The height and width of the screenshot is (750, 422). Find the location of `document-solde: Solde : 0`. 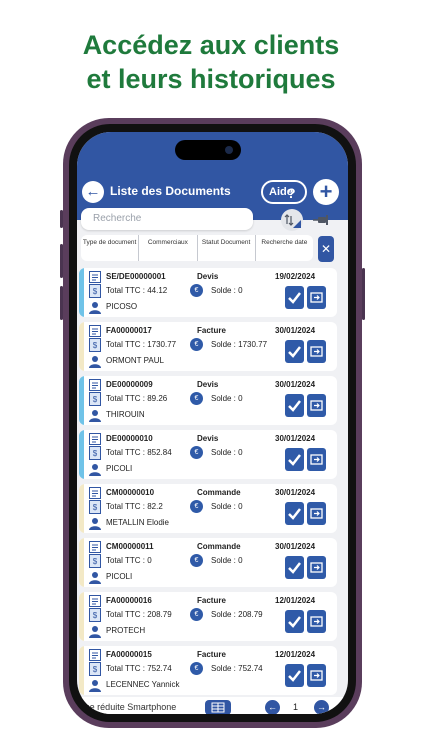

document-solde: Solde : 0 is located at coordinates (227, 560).